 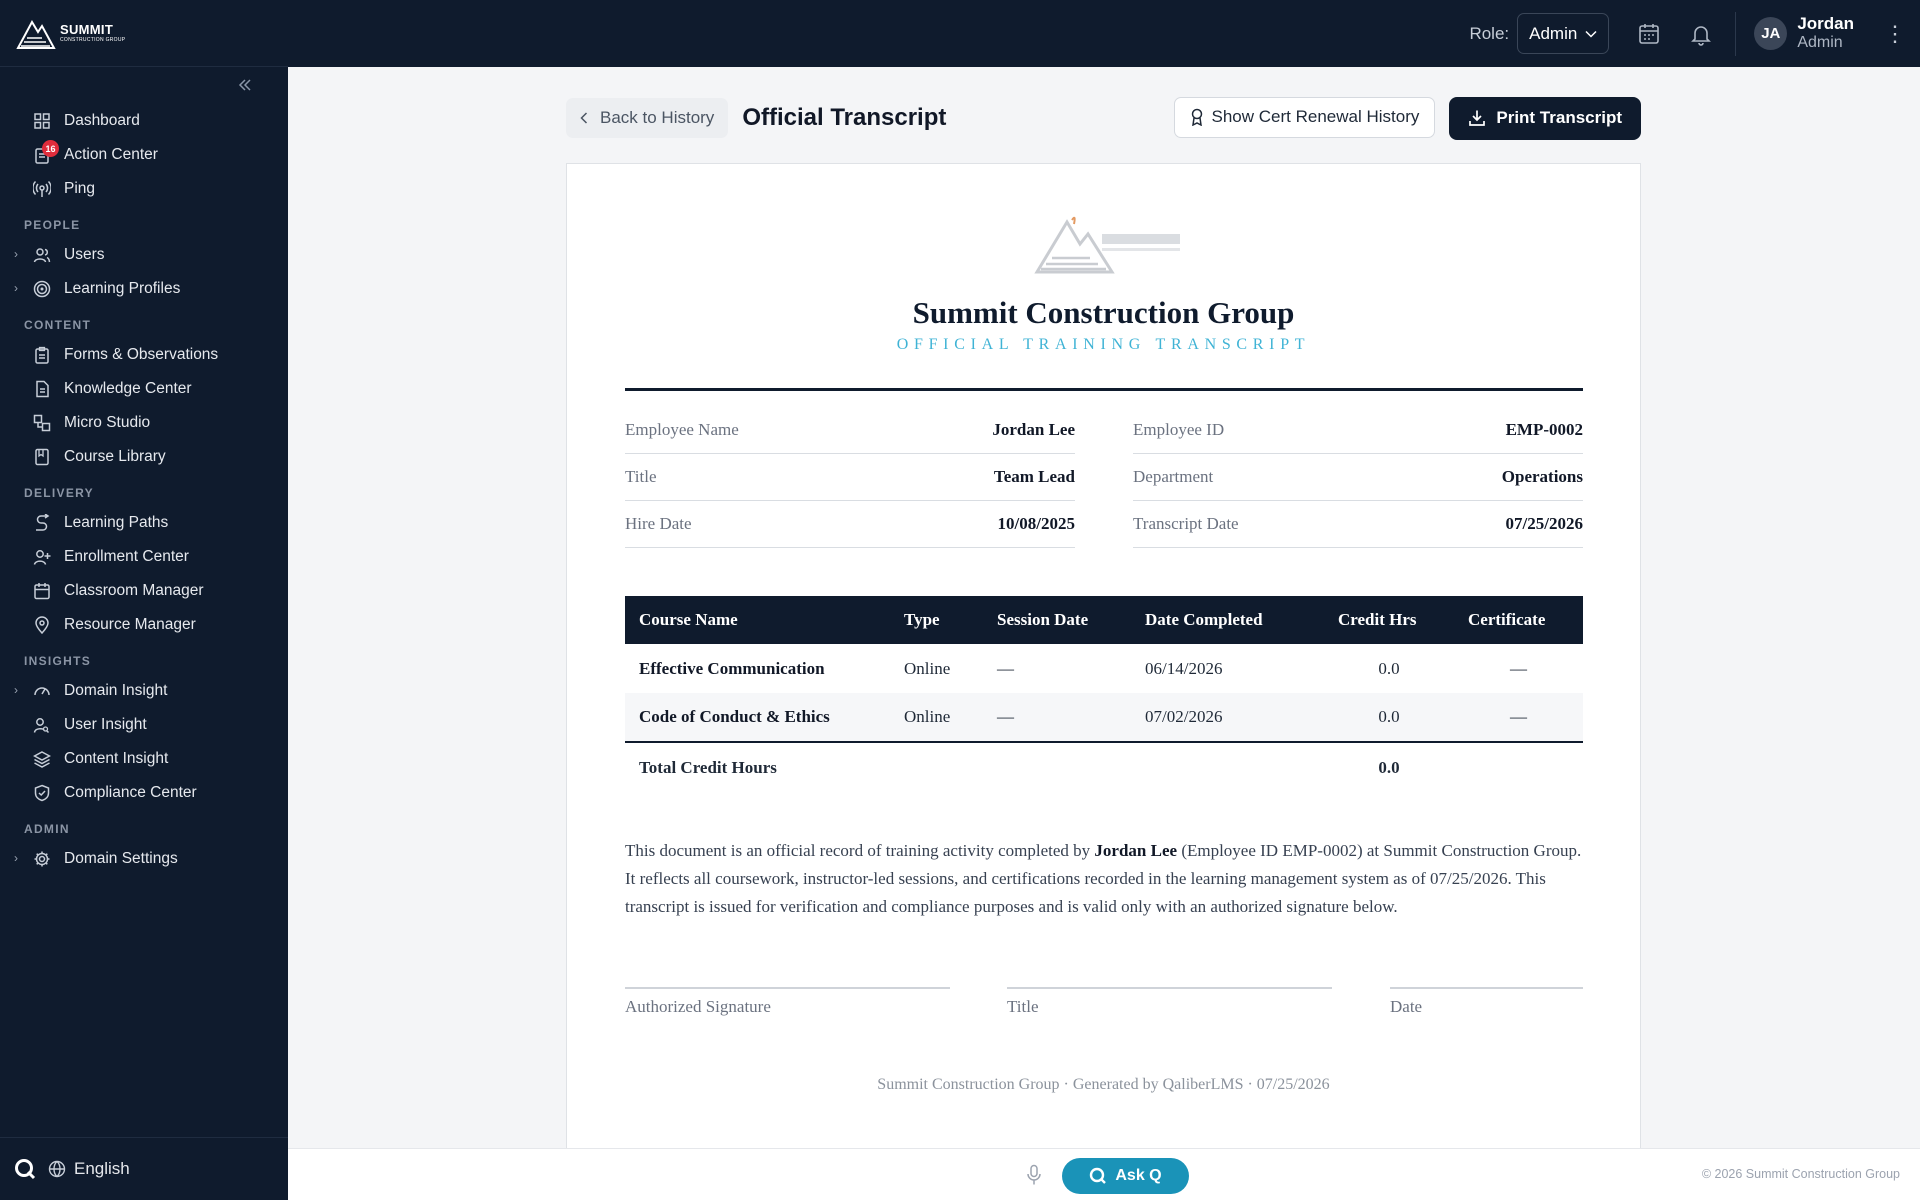 What do you see at coordinates (111, 154) in the screenshot?
I see `sidebar-item-label: Action Center` at bounding box center [111, 154].